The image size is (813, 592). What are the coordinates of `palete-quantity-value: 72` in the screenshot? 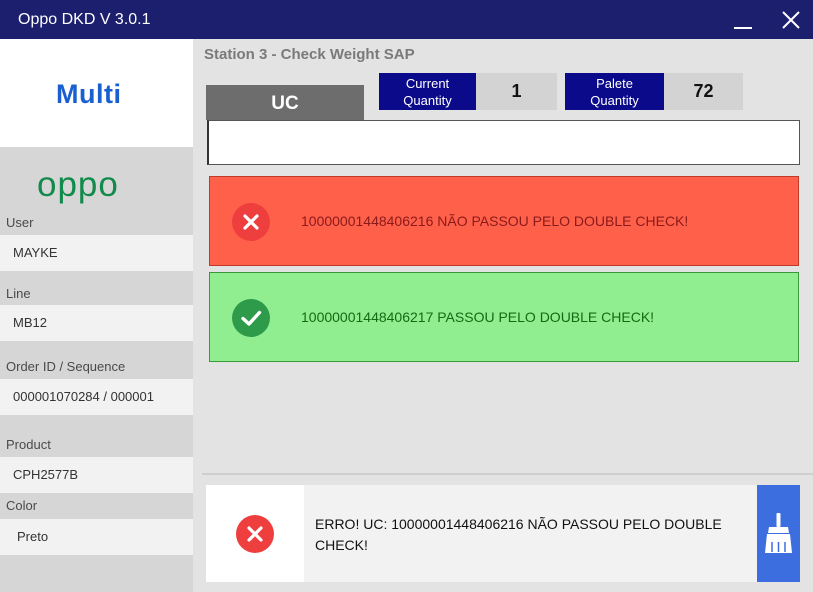 It's located at (703, 91).